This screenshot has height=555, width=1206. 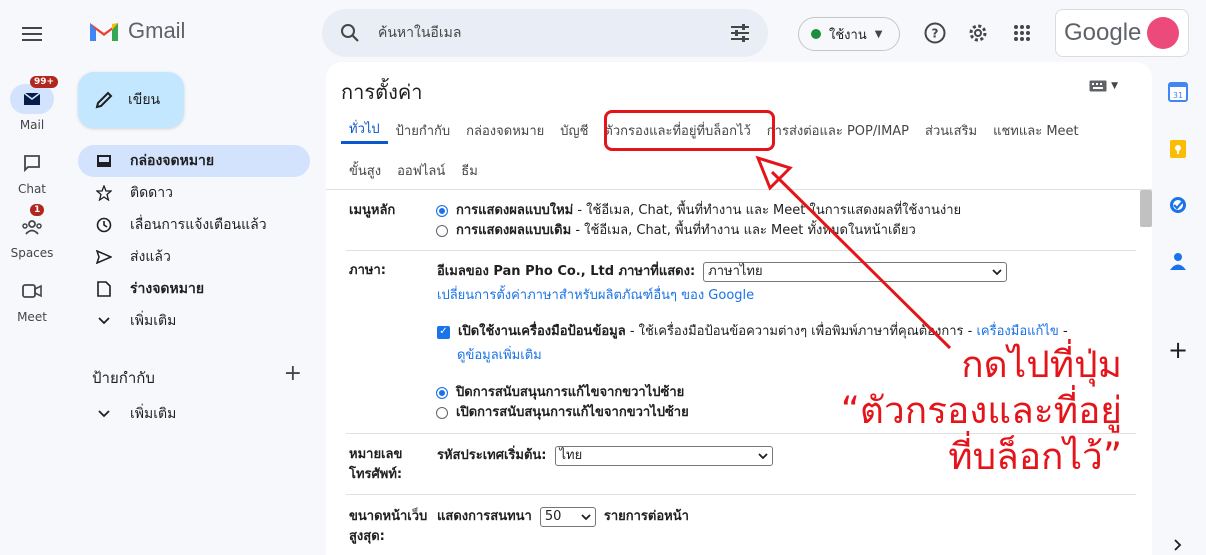 What do you see at coordinates (981, 410) in the screenshot?
I see `annotation-line-2: “ตัวกรองและที่อยู่` at bounding box center [981, 410].